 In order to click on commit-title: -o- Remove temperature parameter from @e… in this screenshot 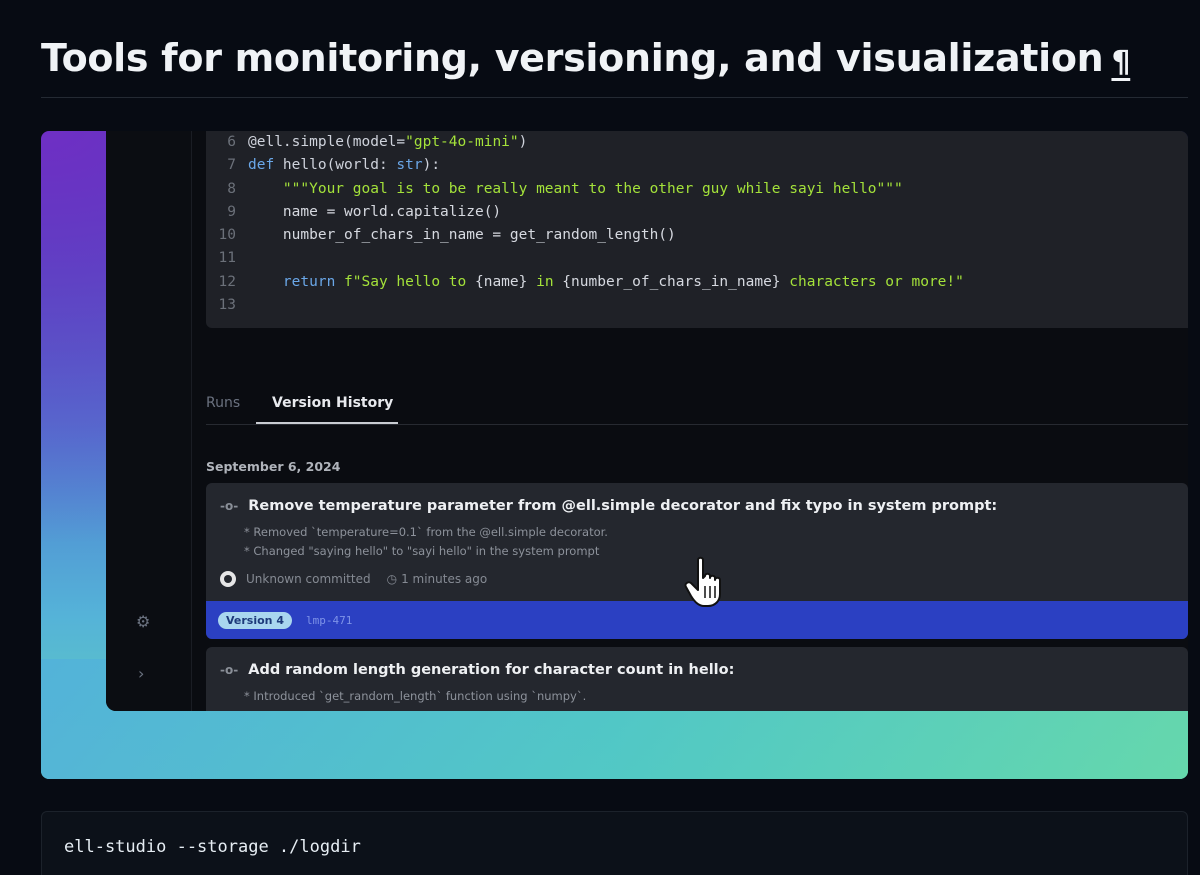, I will do `click(608, 506)`.